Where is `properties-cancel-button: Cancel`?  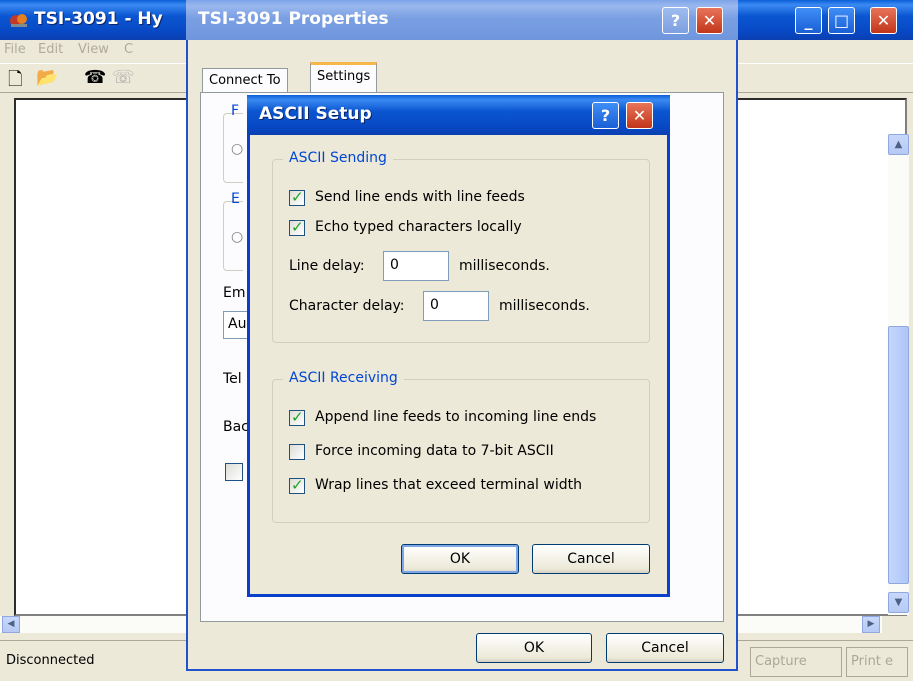 properties-cancel-button: Cancel is located at coordinates (665, 648).